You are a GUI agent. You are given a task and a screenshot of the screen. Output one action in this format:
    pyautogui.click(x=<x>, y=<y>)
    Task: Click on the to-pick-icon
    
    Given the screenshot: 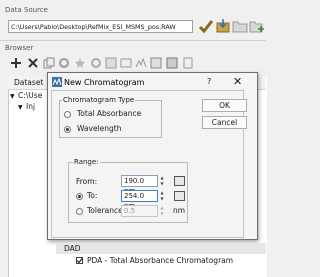 What is the action you would take?
    pyautogui.click(x=179, y=196)
    